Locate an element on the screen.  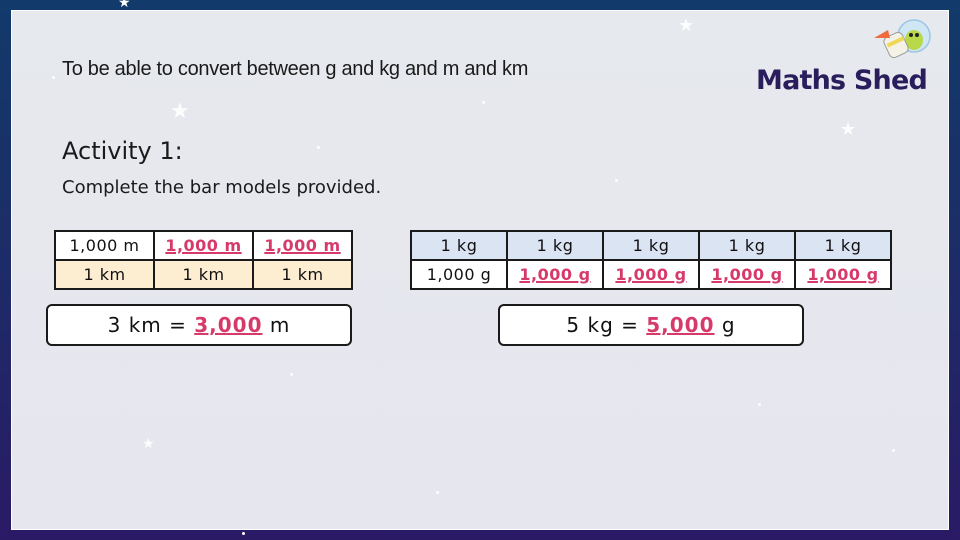
activity-title: Activity 1: is located at coordinates (122, 151).